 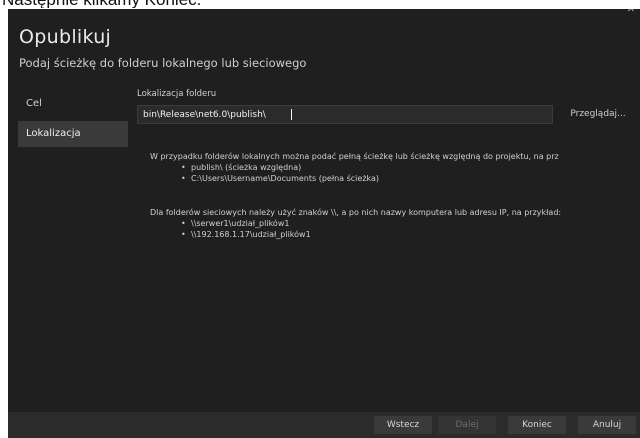 I want to click on sidebar-item-lokalizacja: Lokalizacja, so click(x=73, y=134).